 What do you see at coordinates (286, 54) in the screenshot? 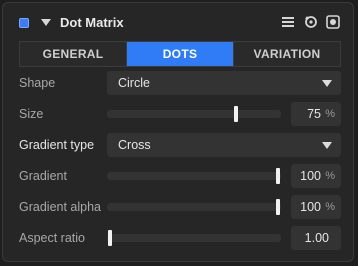
I see `tab-variation: VARIATION` at bounding box center [286, 54].